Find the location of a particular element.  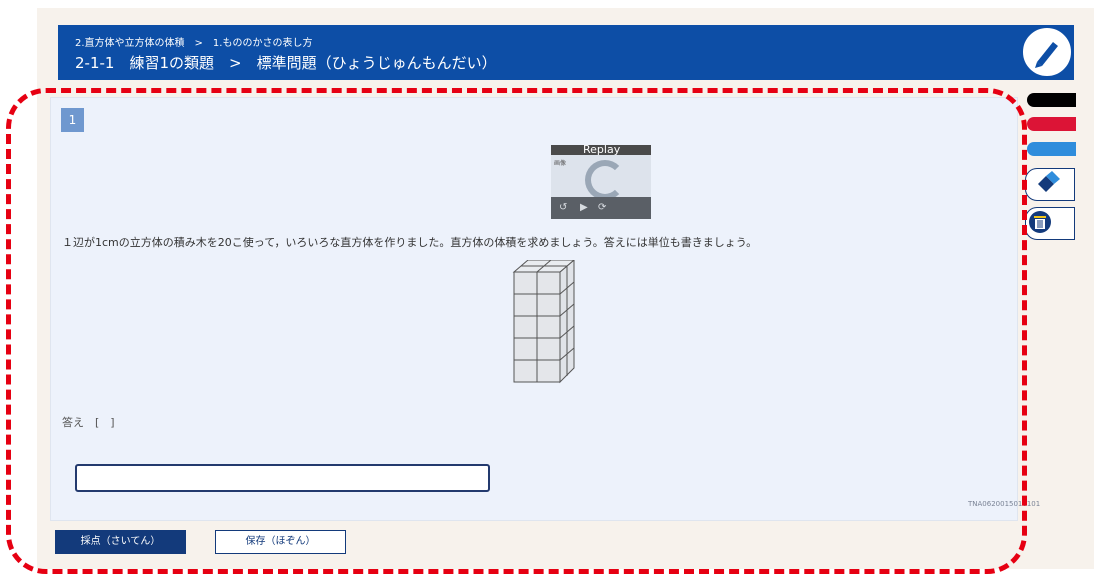

reload-icon: ⟳ is located at coordinates (602, 208).